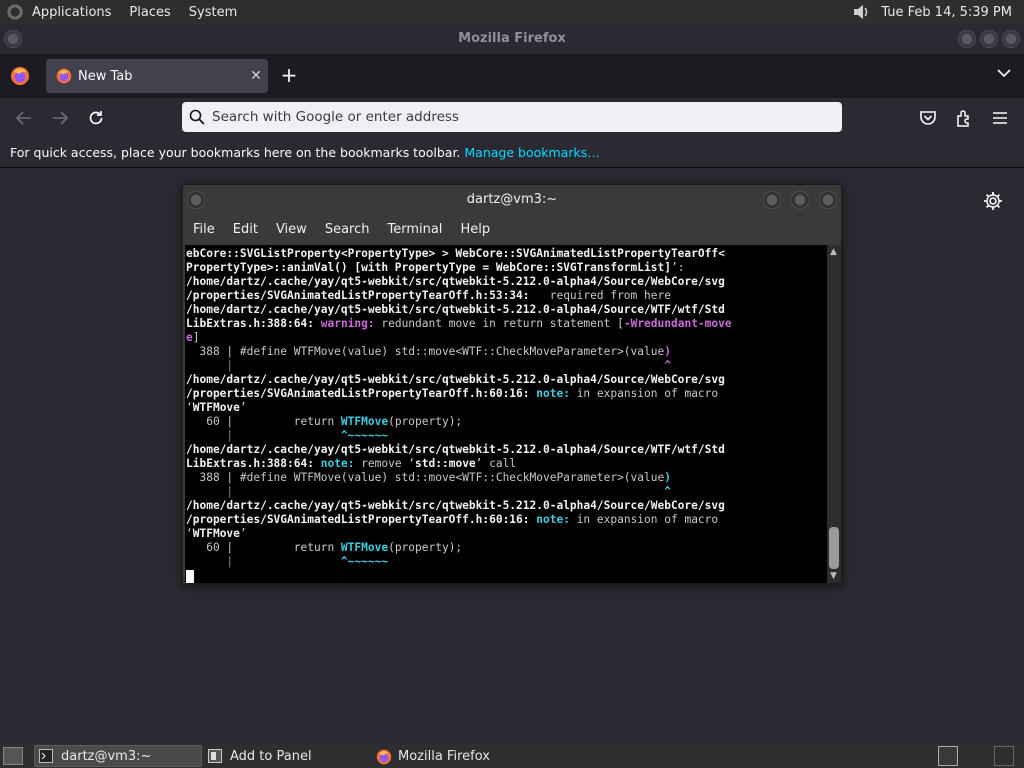 This screenshot has height=768, width=1024. I want to click on terminal-segment: (property);, so click(425, 421).